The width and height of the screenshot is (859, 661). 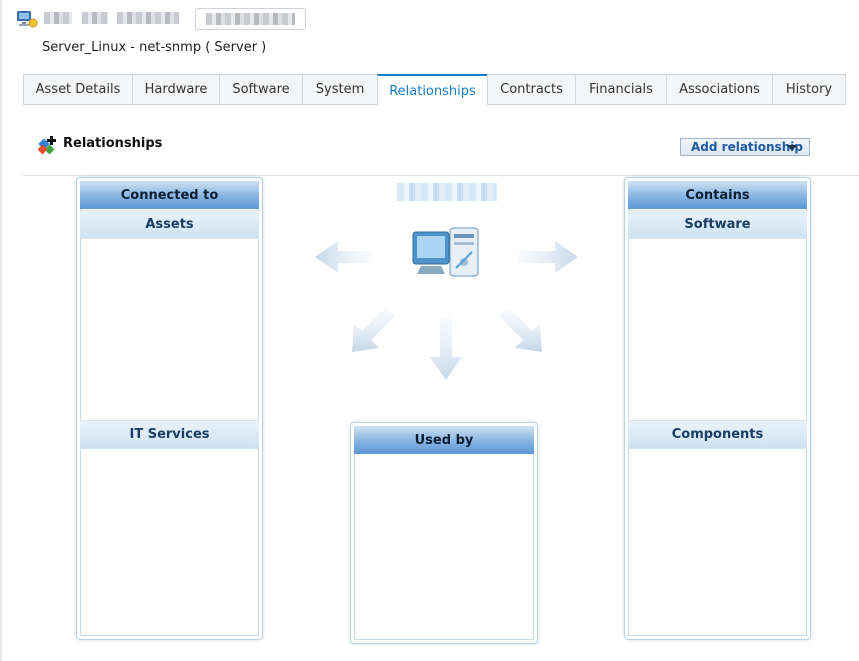 What do you see at coordinates (717, 434) in the screenshot?
I see `components-subheader: Components` at bounding box center [717, 434].